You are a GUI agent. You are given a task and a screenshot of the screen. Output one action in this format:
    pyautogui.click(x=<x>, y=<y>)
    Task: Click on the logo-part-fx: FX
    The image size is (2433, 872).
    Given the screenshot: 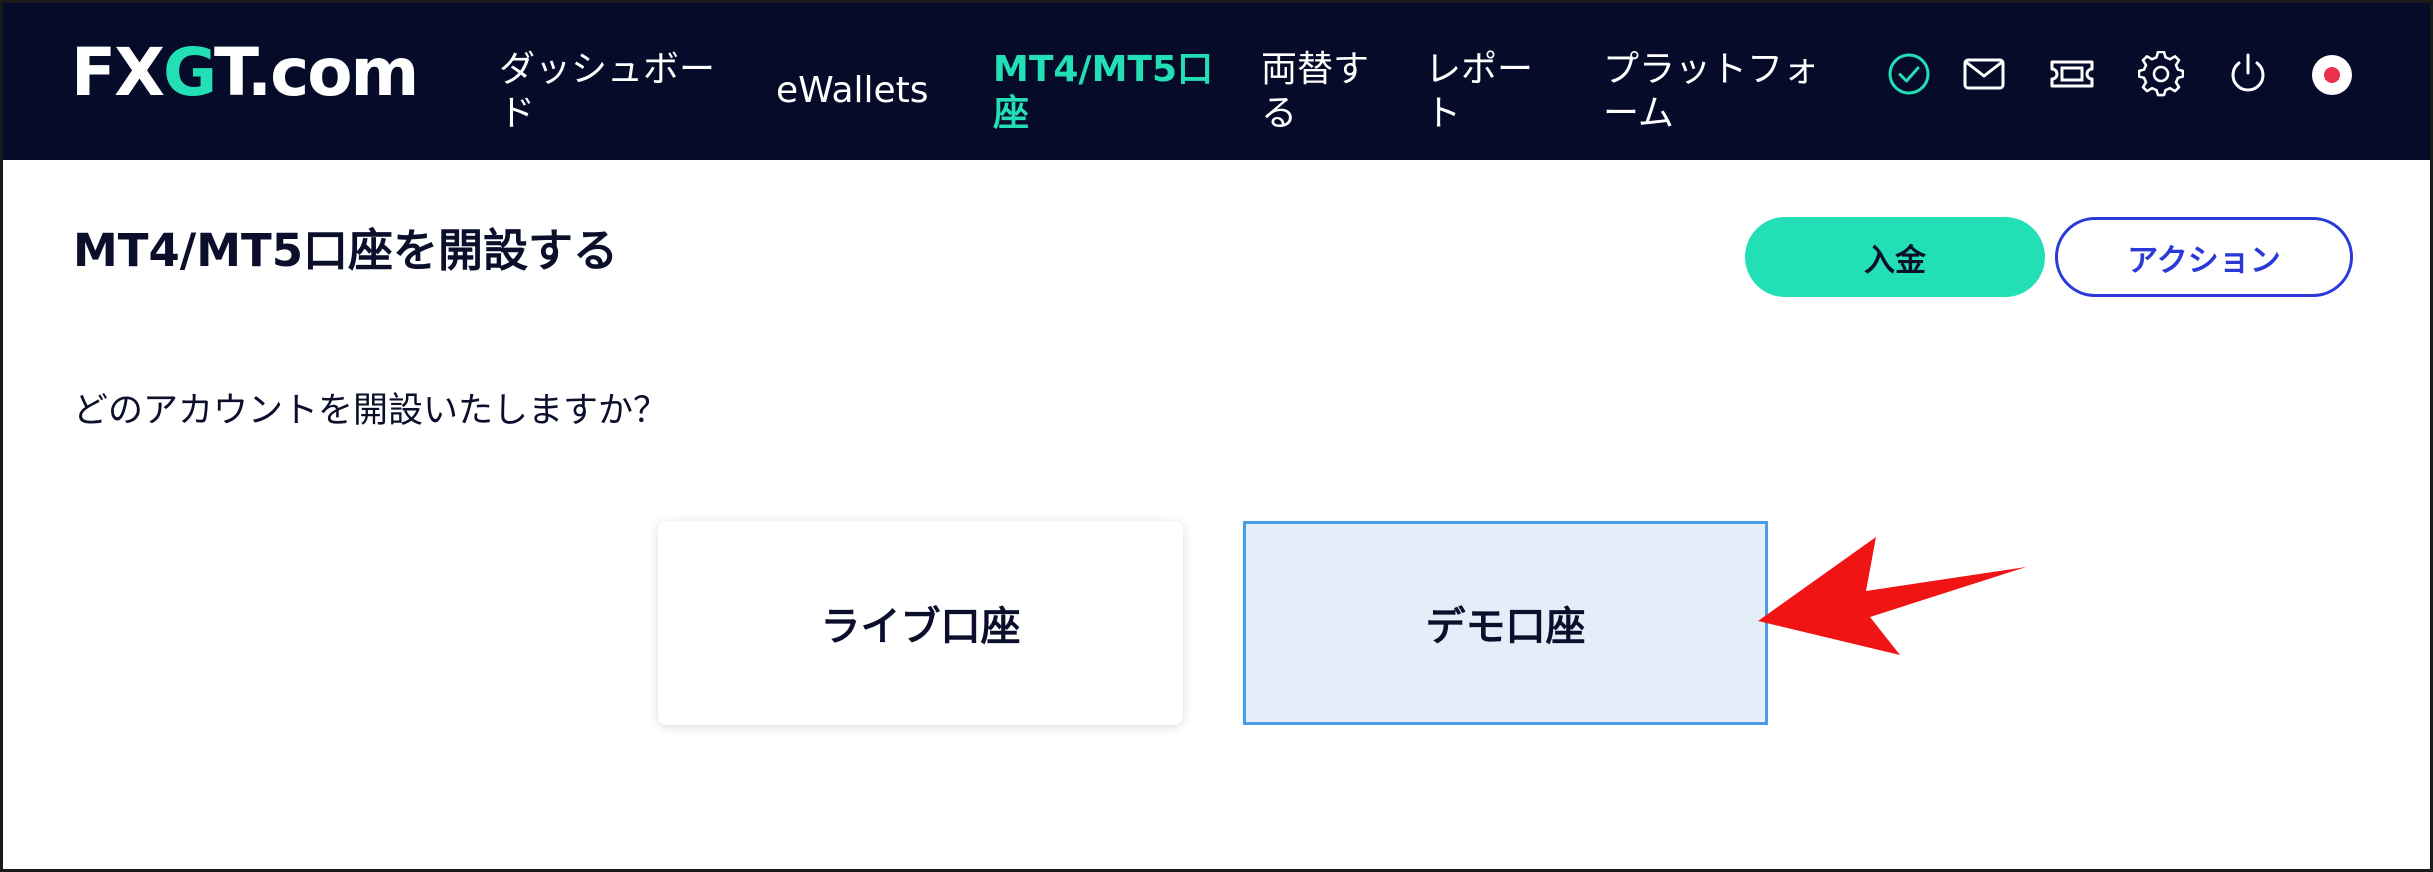 What is the action you would take?
    pyautogui.click(x=118, y=72)
    